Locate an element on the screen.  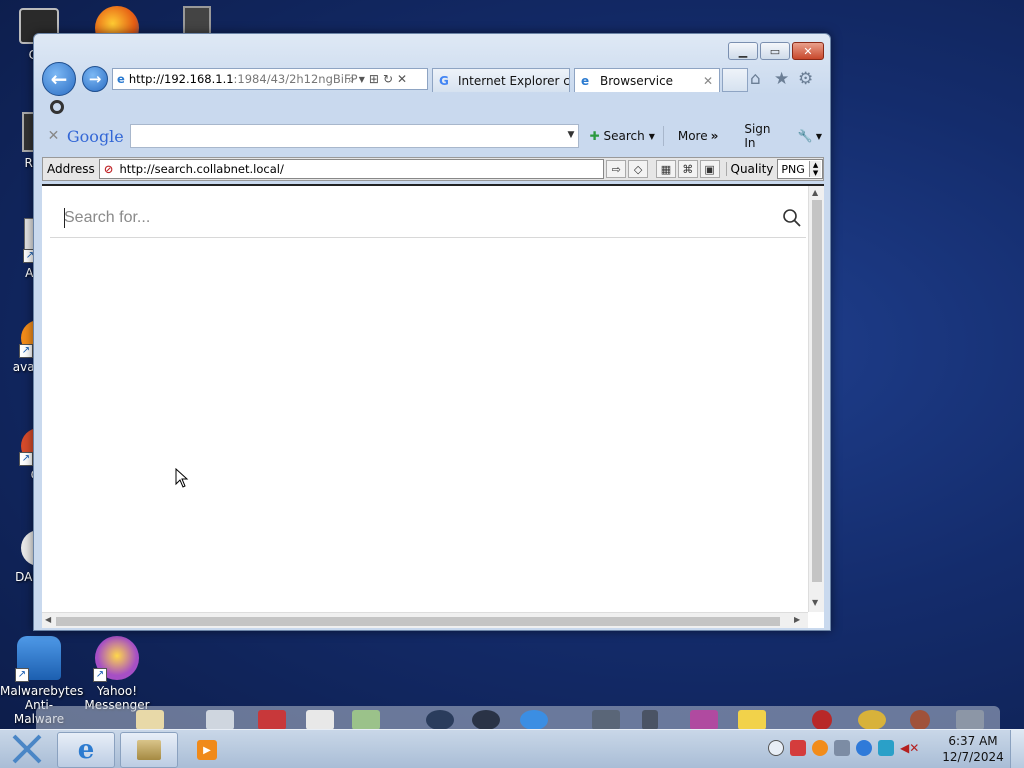
search-icon is located at coordinates (792, 218).